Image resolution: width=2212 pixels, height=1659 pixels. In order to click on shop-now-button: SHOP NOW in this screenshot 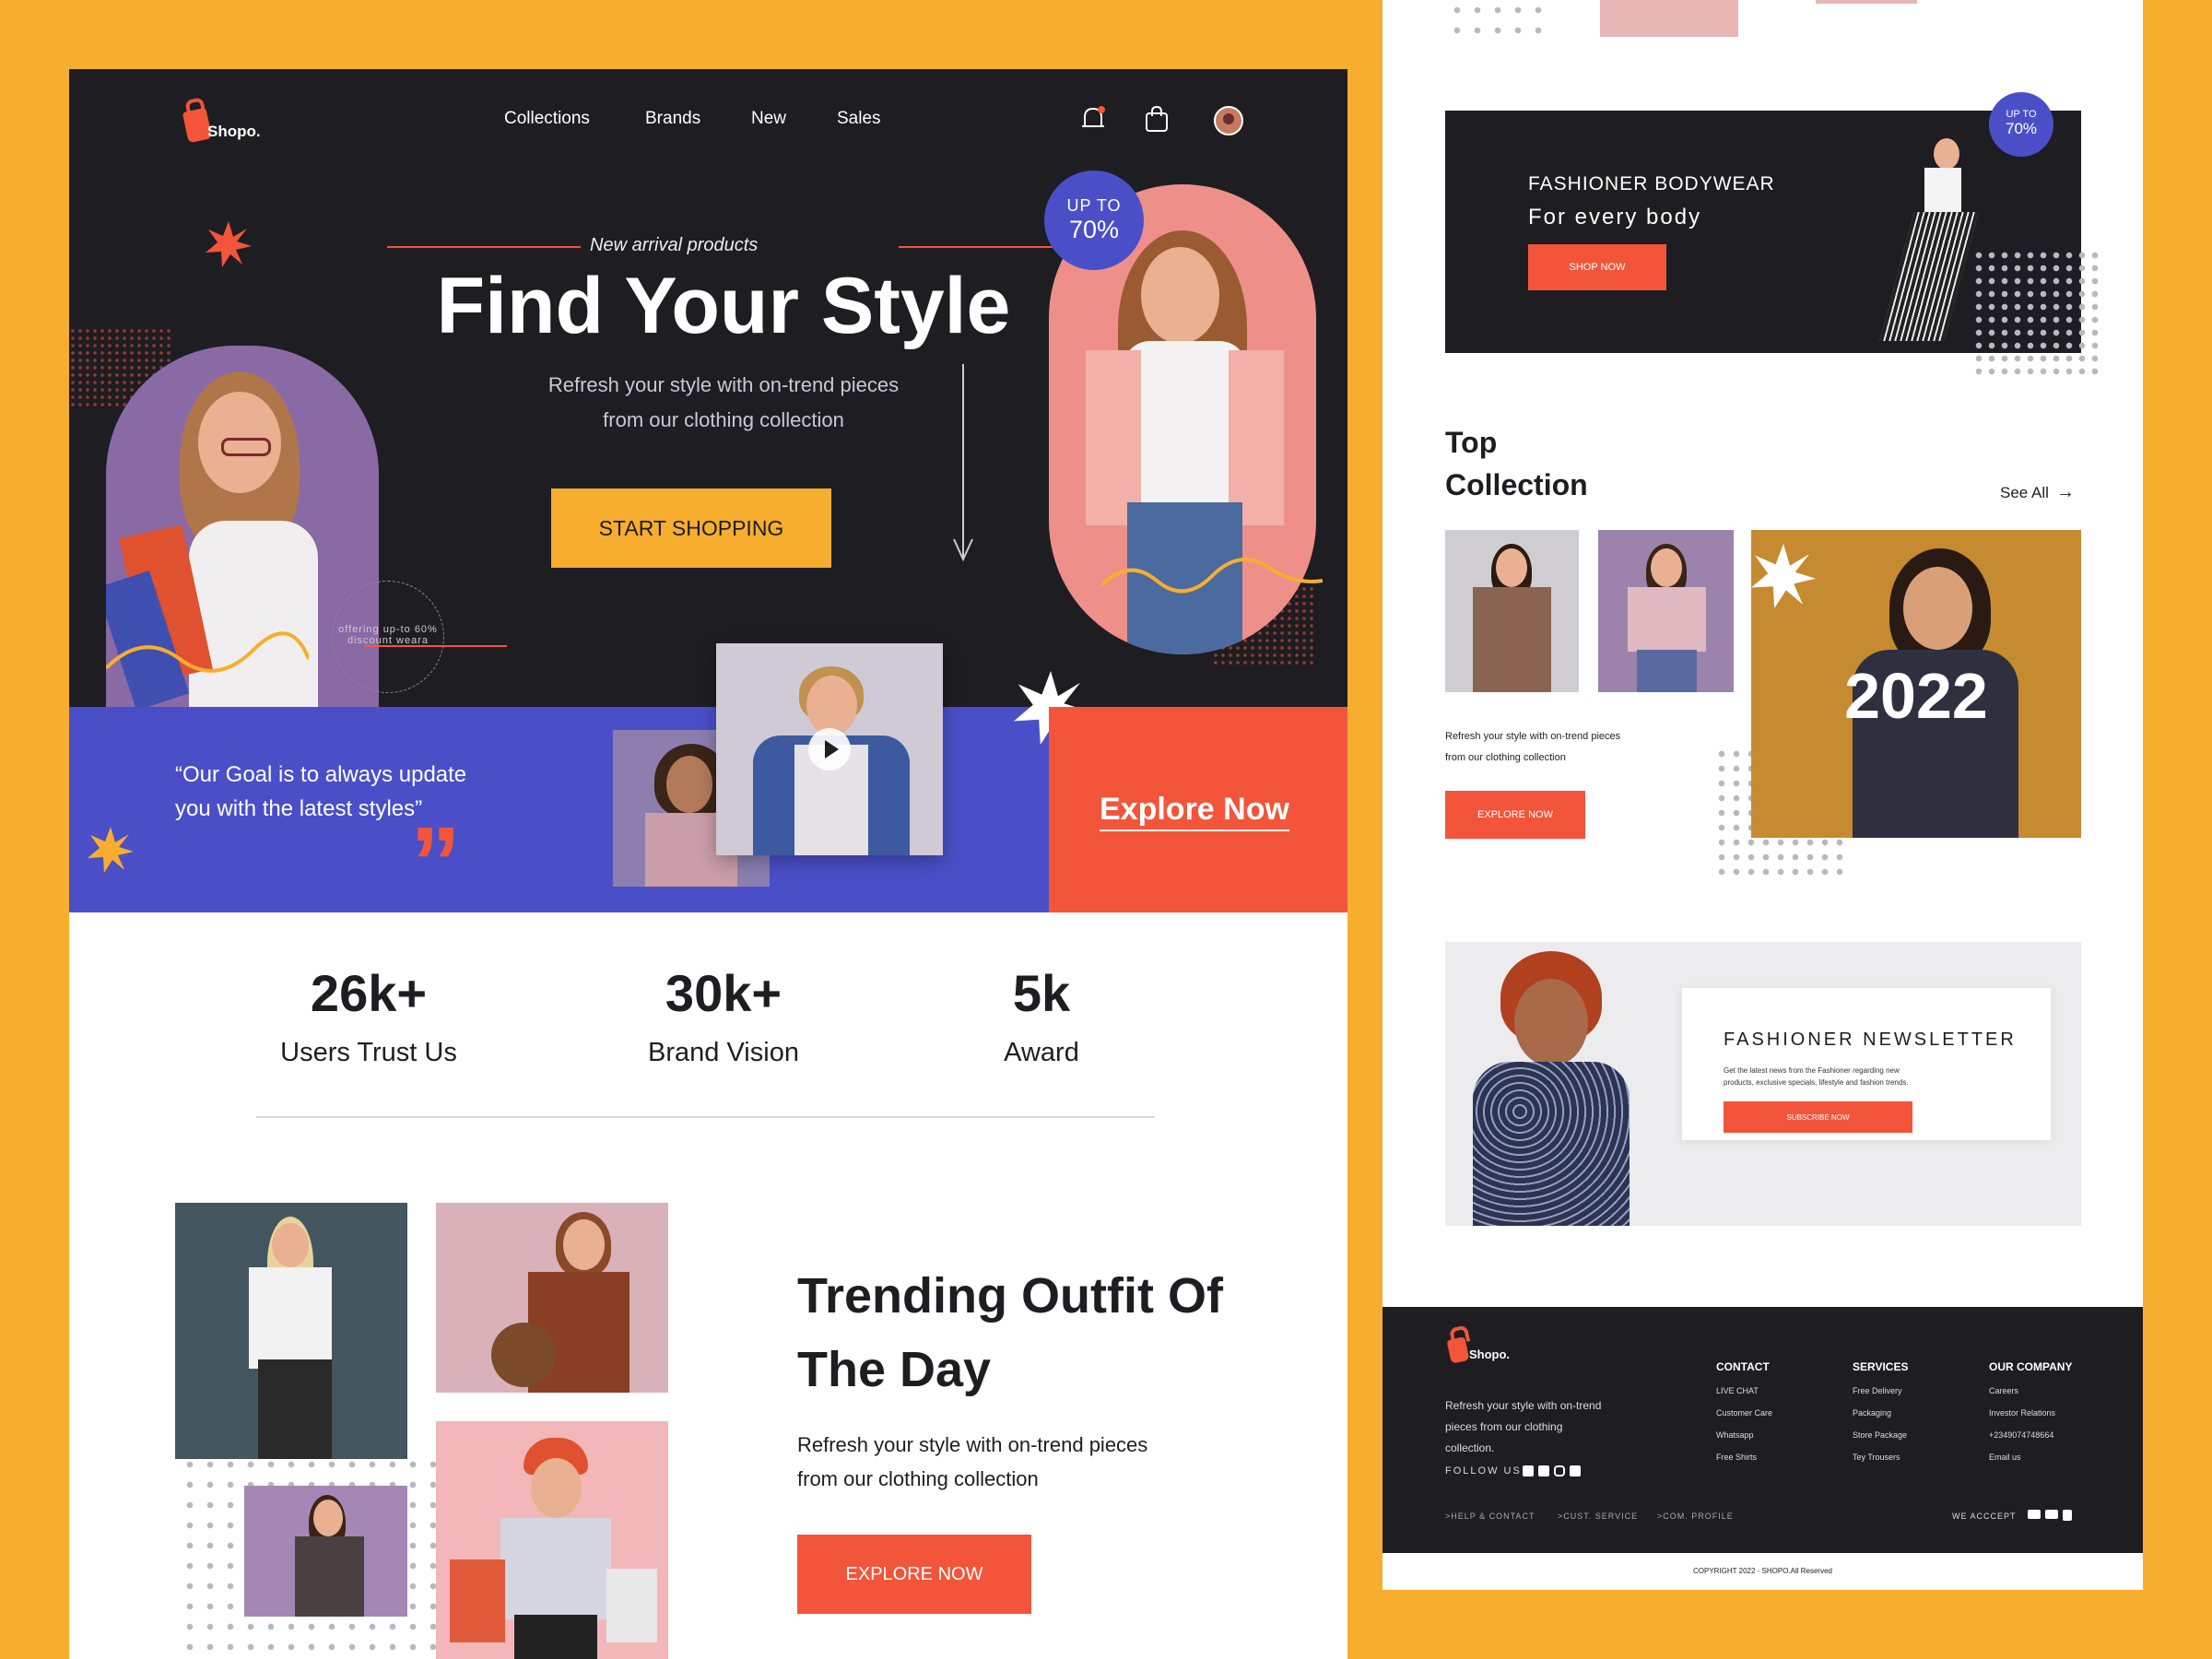, I will do `click(1597, 267)`.